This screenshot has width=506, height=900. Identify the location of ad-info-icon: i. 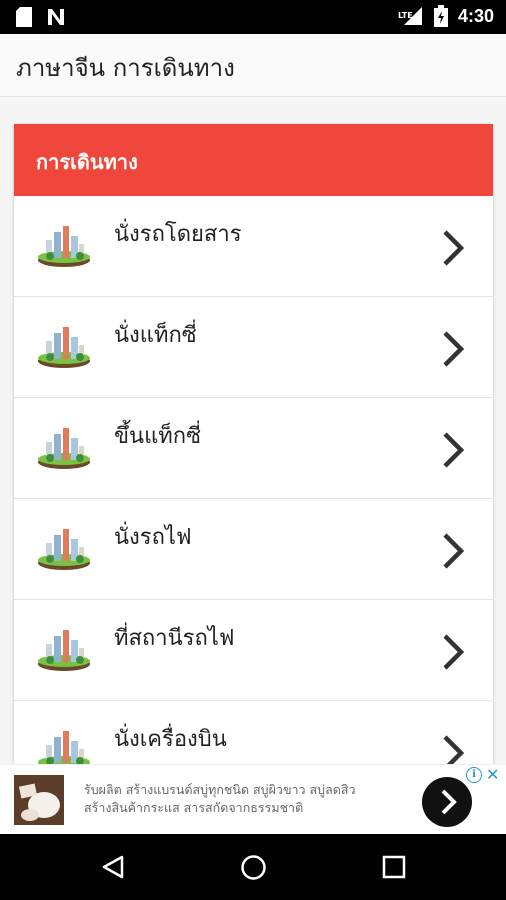
(474, 775).